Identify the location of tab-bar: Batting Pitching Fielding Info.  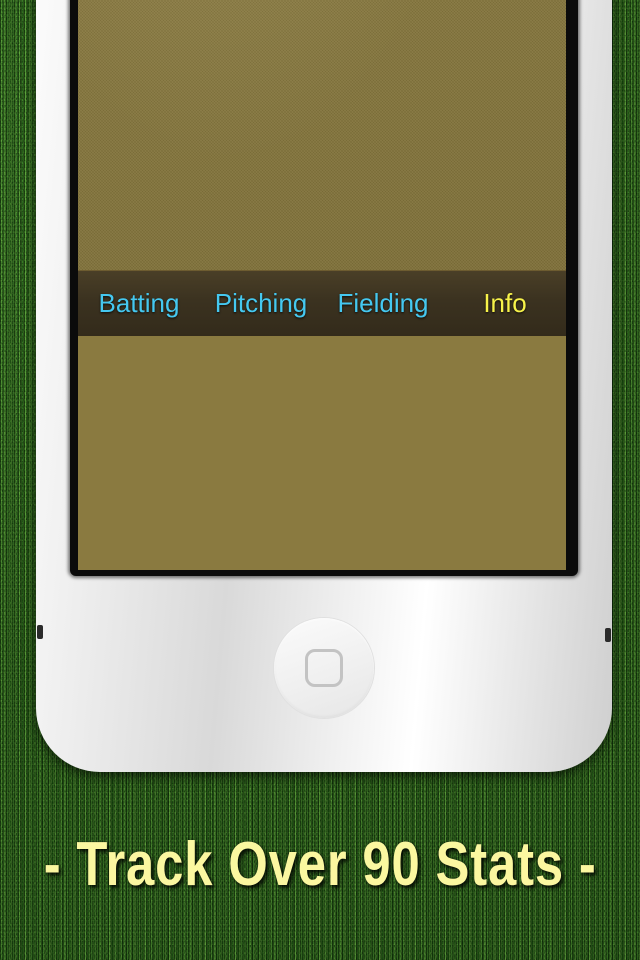
(322, 303).